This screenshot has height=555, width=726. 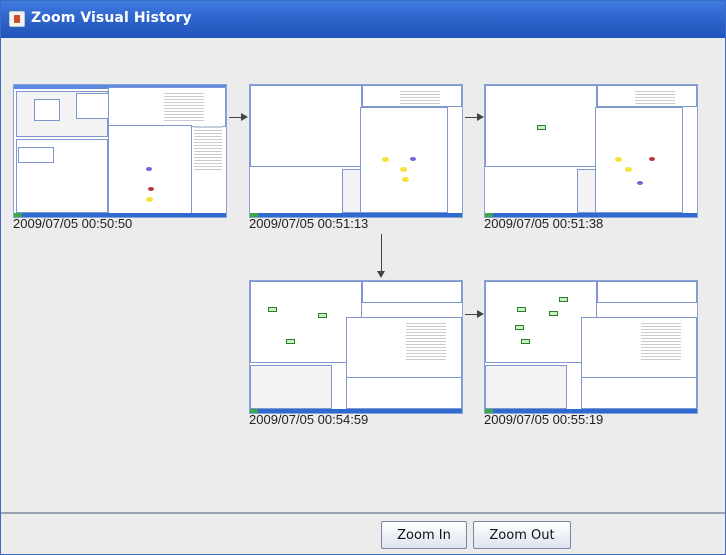 What do you see at coordinates (17, 19) in the screenshot?
I see `java-app-icon` at bounding box center [17, 19].